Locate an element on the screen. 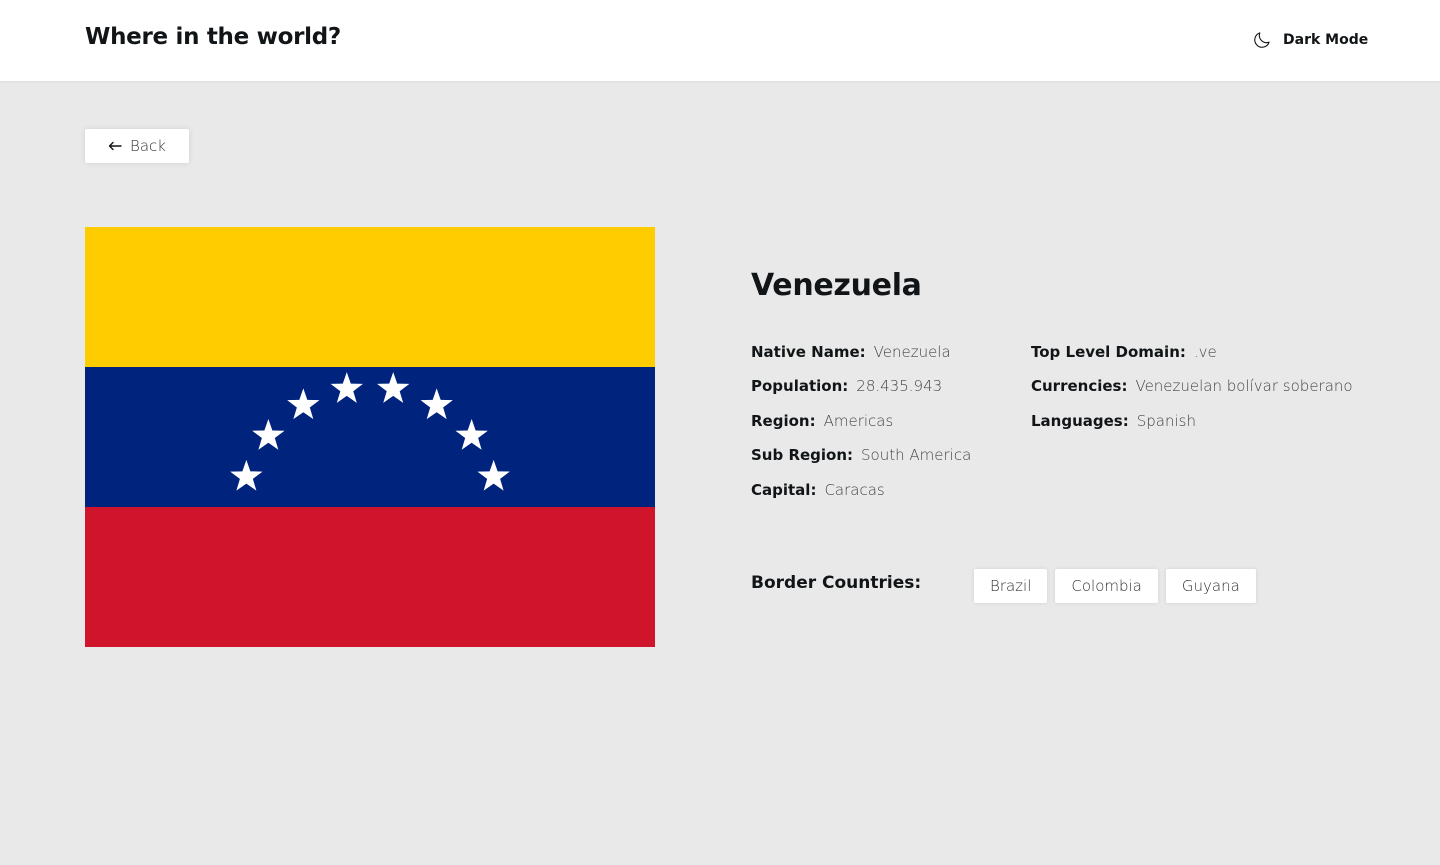 This screenshot has height=865, width=1440. tld-row: Top Level Domain: .ve is located at coordinates (1192, 360).